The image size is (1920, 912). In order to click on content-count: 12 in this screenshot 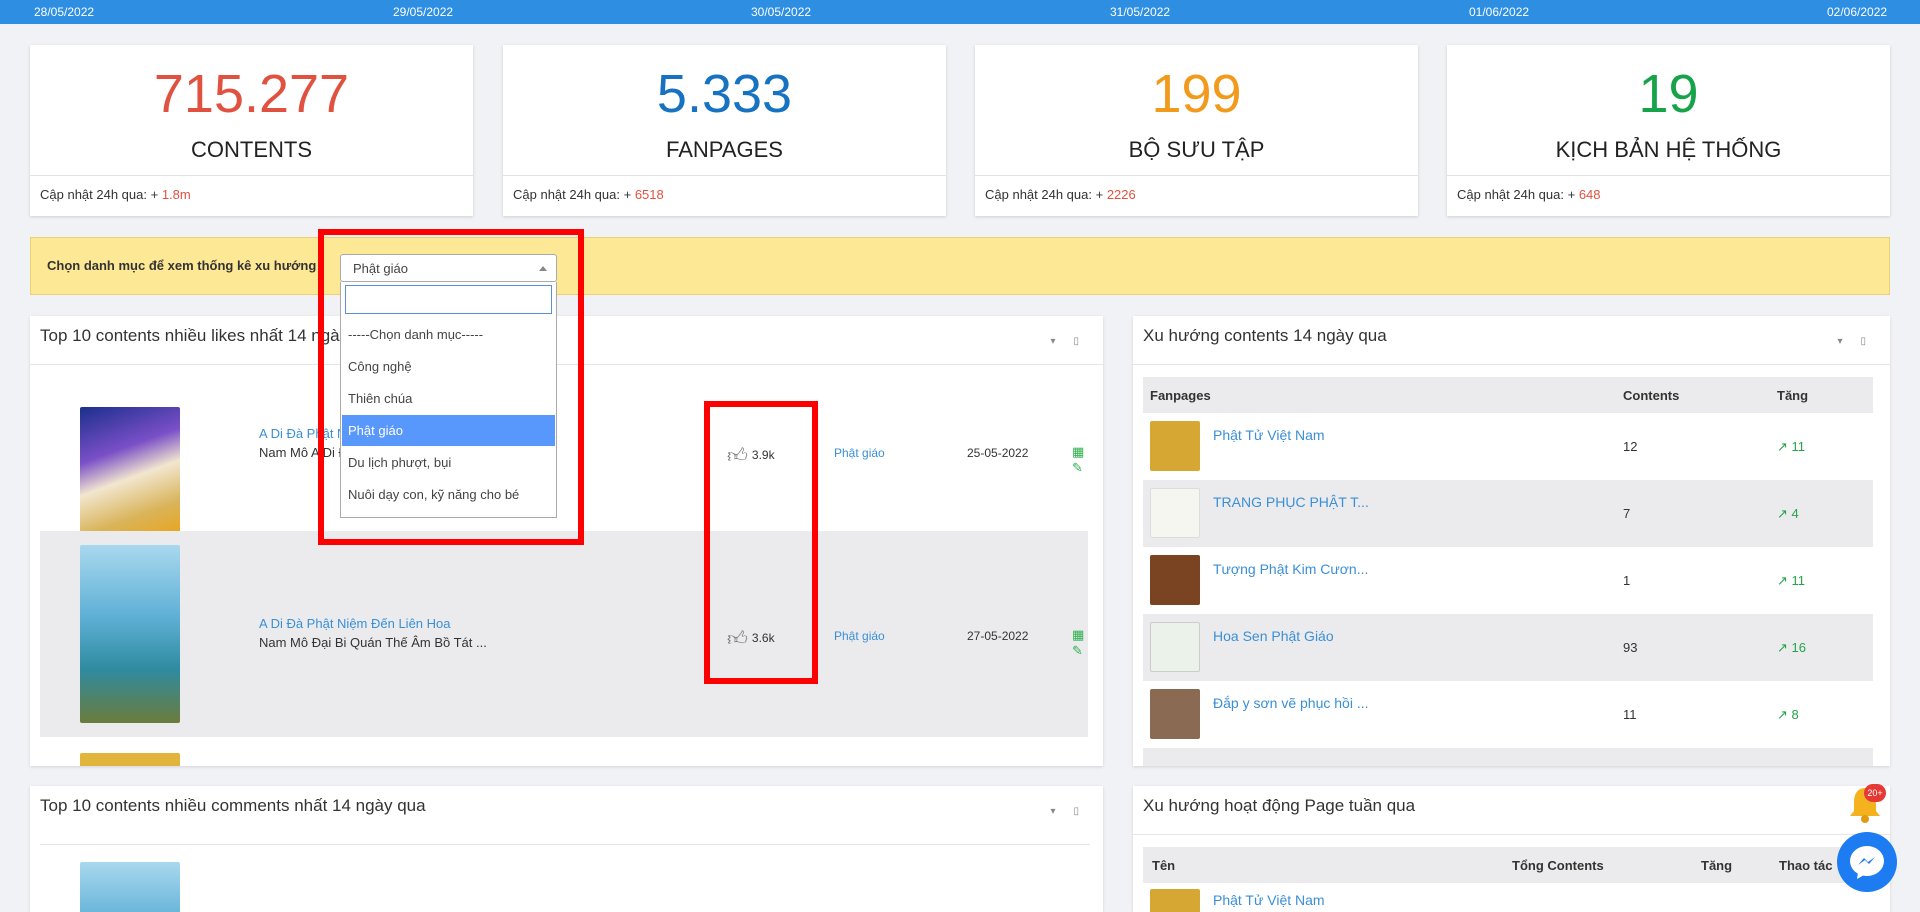, I will do `click(1630, 446)`.